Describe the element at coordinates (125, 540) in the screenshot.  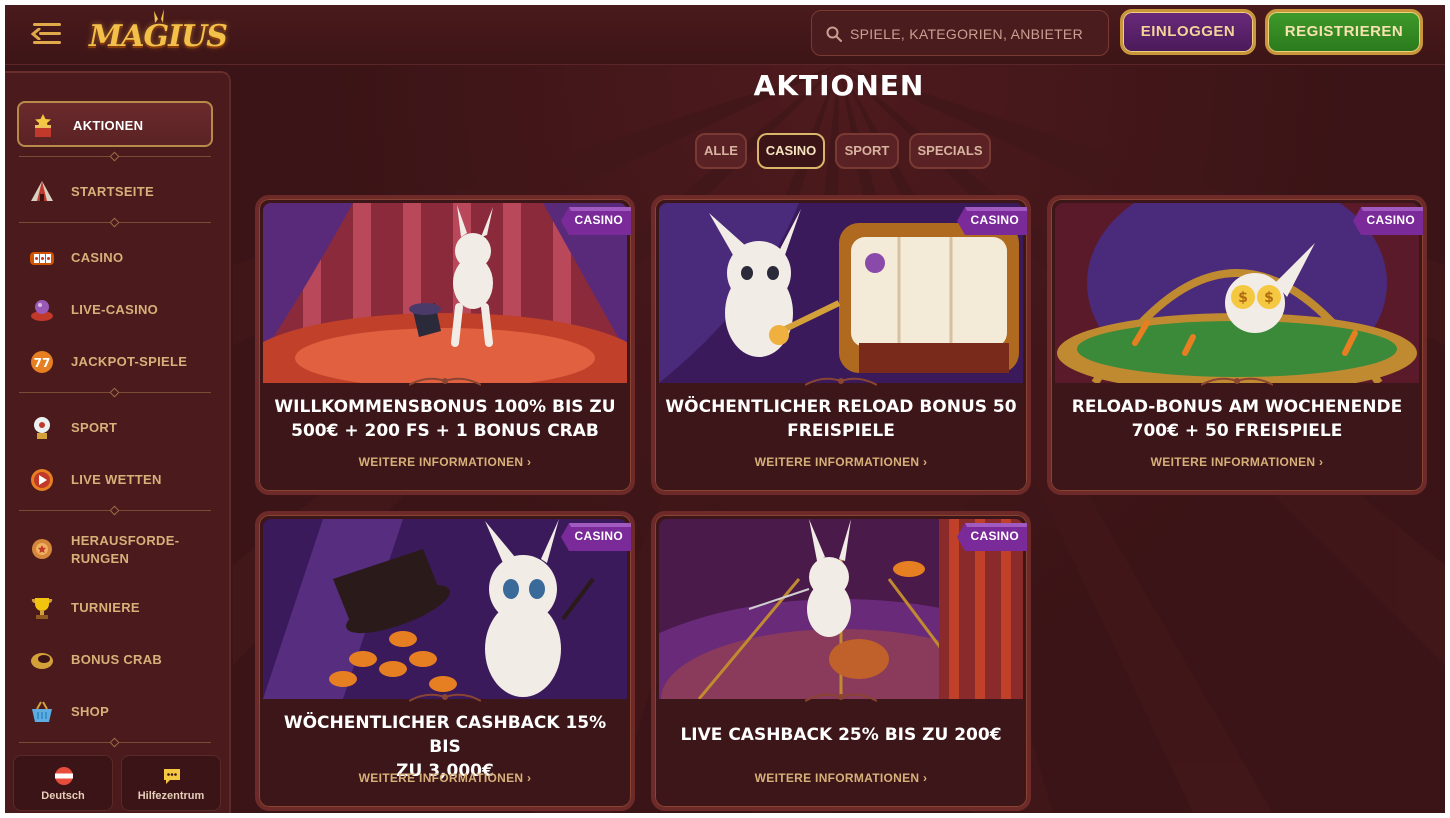
I see `sidebar-label-line: HERAUSFORDE-` at that location.